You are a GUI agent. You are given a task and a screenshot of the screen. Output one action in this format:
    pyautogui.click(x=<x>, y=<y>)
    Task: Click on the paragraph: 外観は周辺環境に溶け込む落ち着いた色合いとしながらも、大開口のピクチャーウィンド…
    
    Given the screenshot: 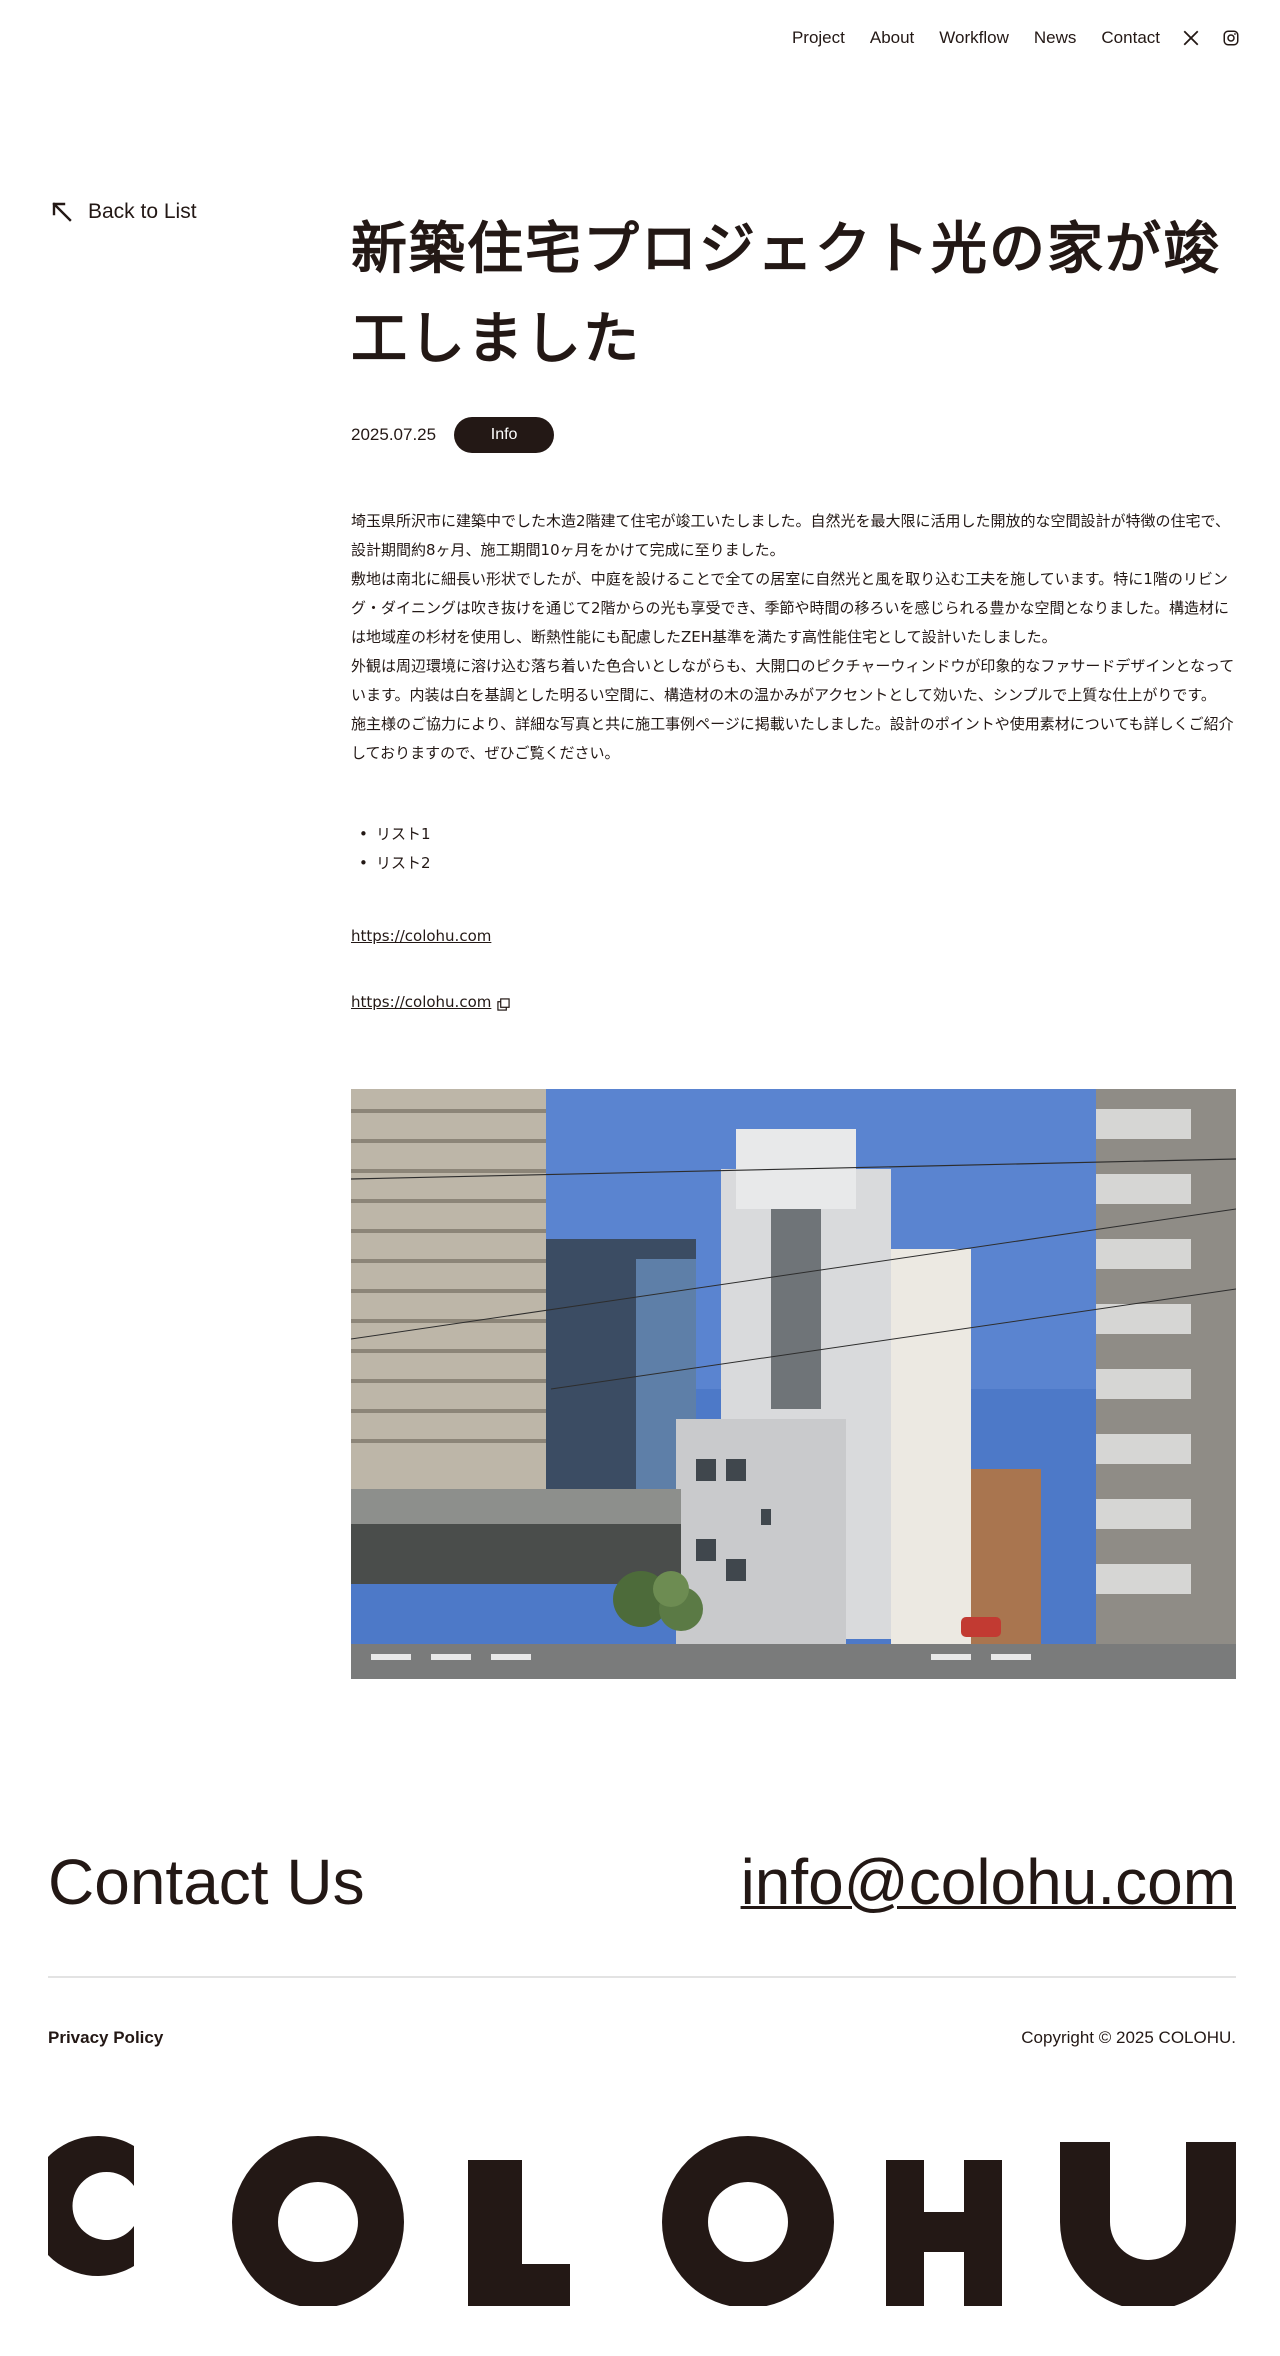 What is the action you would take?
    pyautogui.click(x=793, y=680)
    